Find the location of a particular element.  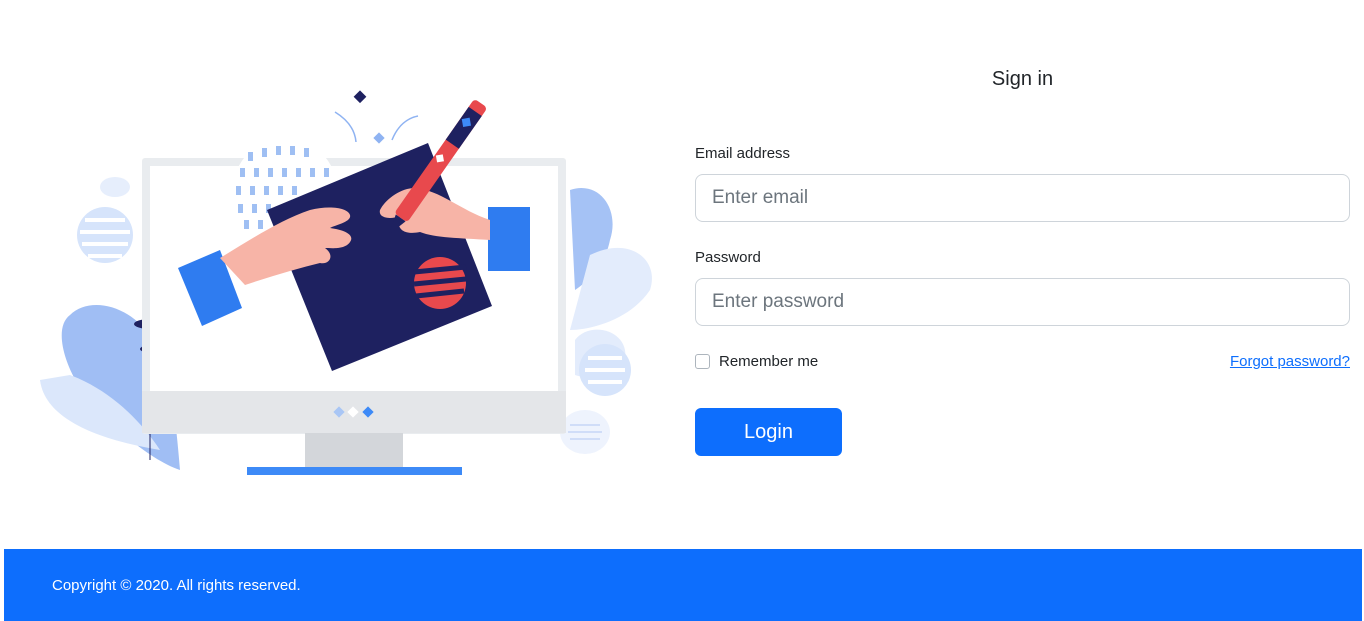

footer: Copyright © 2020. All rights reserved. is located at coordinates (683, 585).